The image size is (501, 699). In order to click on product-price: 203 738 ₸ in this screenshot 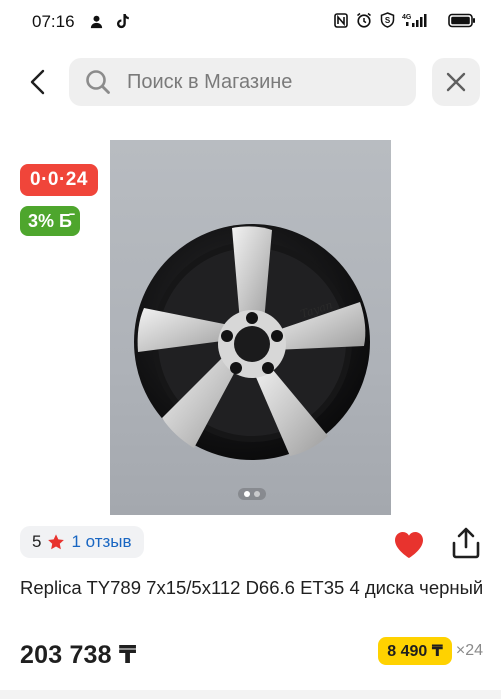, I will do `click(78, 655)`.